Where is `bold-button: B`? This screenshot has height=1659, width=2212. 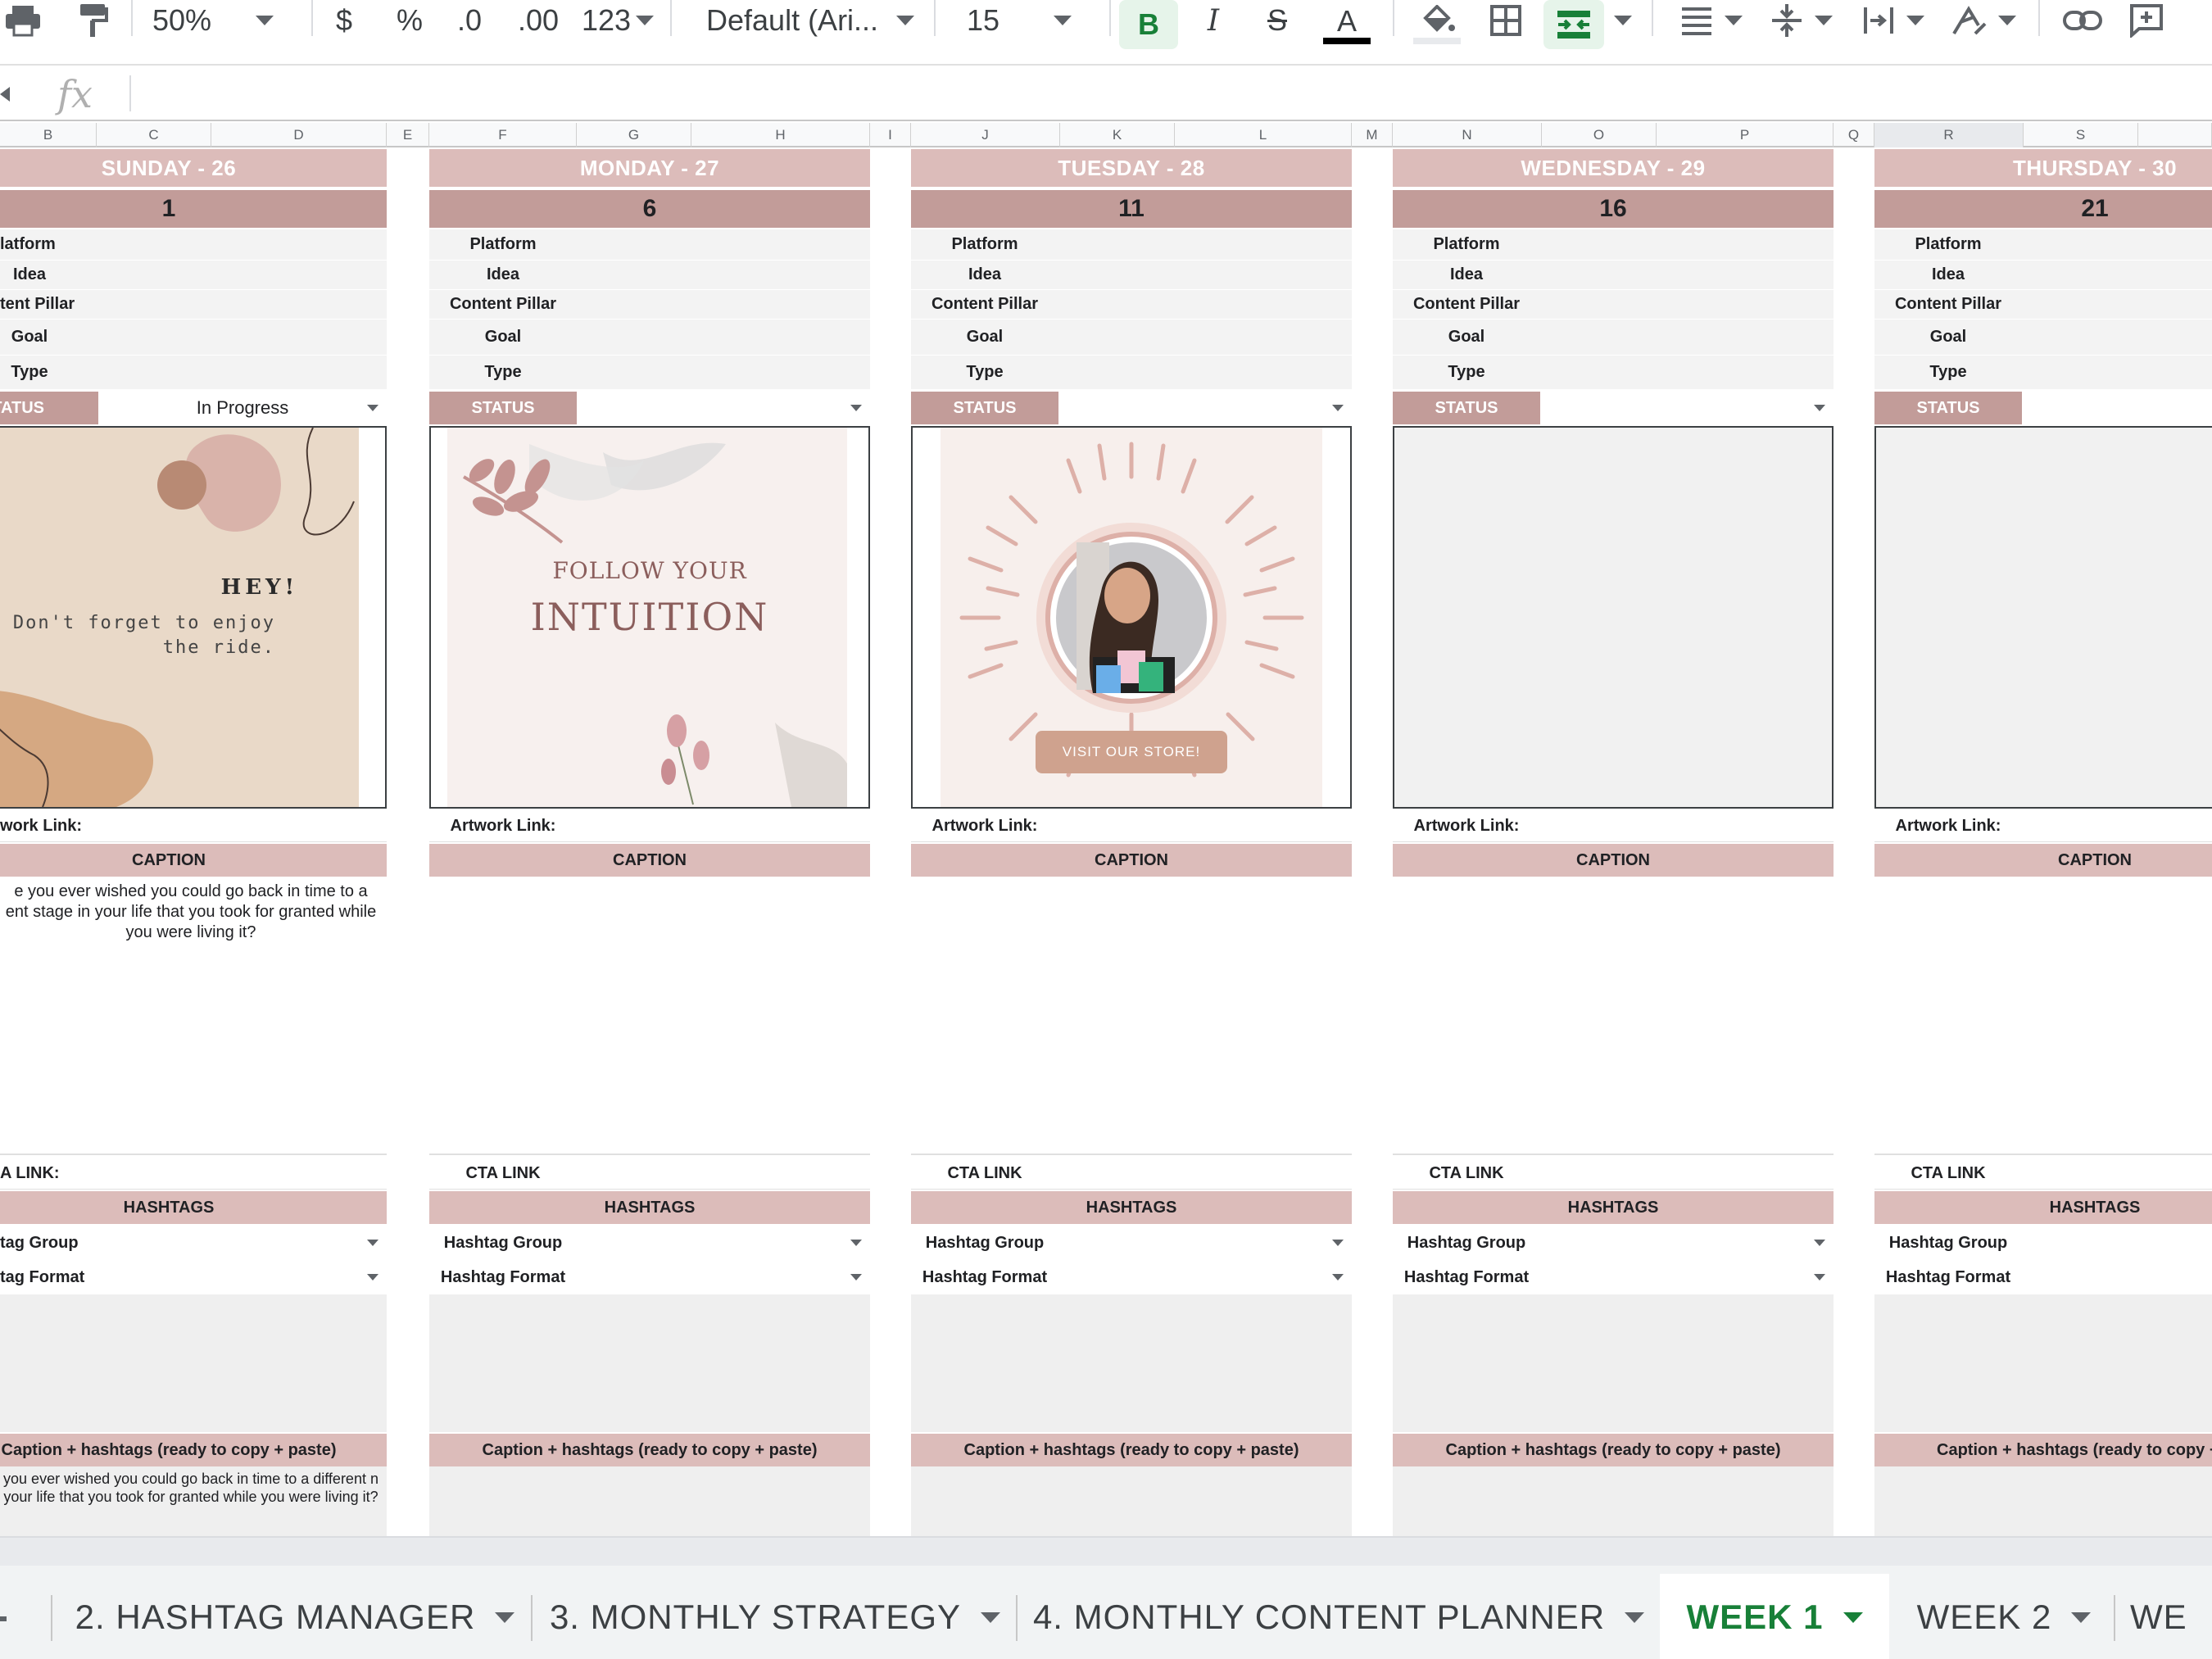 bold-button: B is located at coordinates (1148, 24).